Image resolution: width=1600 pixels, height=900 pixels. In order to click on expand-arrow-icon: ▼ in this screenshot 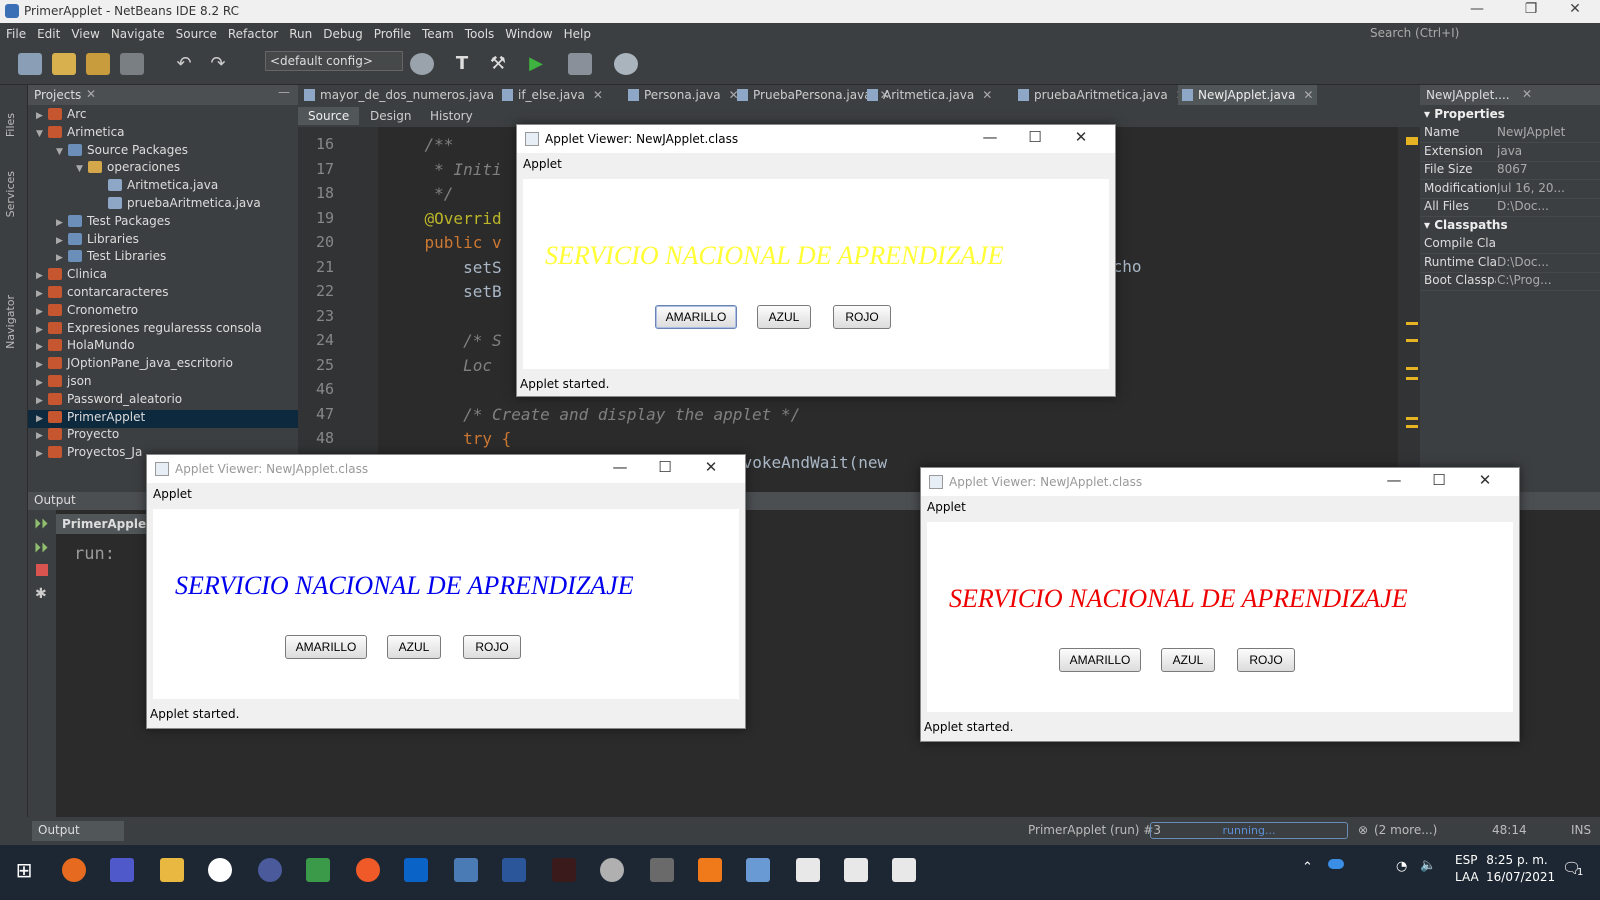, I will do `click(82, 169)`.